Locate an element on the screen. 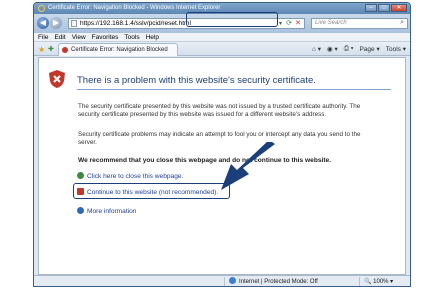  address-url: https://192.168.1.4/sslv/pcid/reset.html is located at coordinates (135, 23).